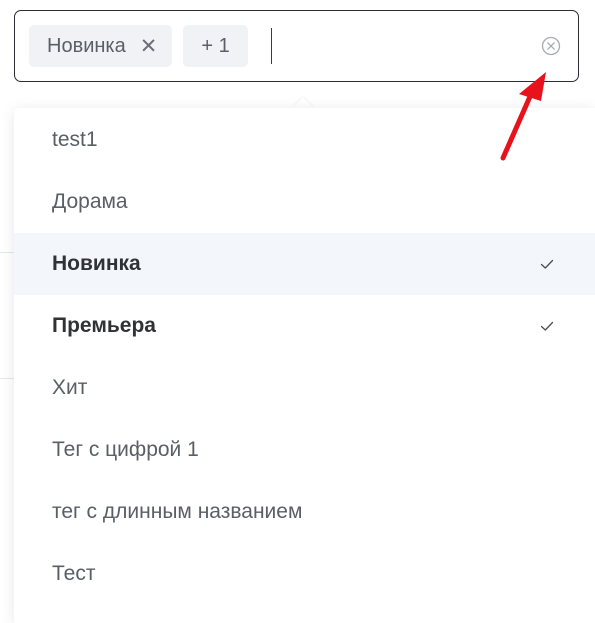 This screenshot has width=595, height=623. What do you see at coordinates (86, 45) in the screenshot?
I see `selected-tag-label: Новинка` at bounding box center [86, 45].